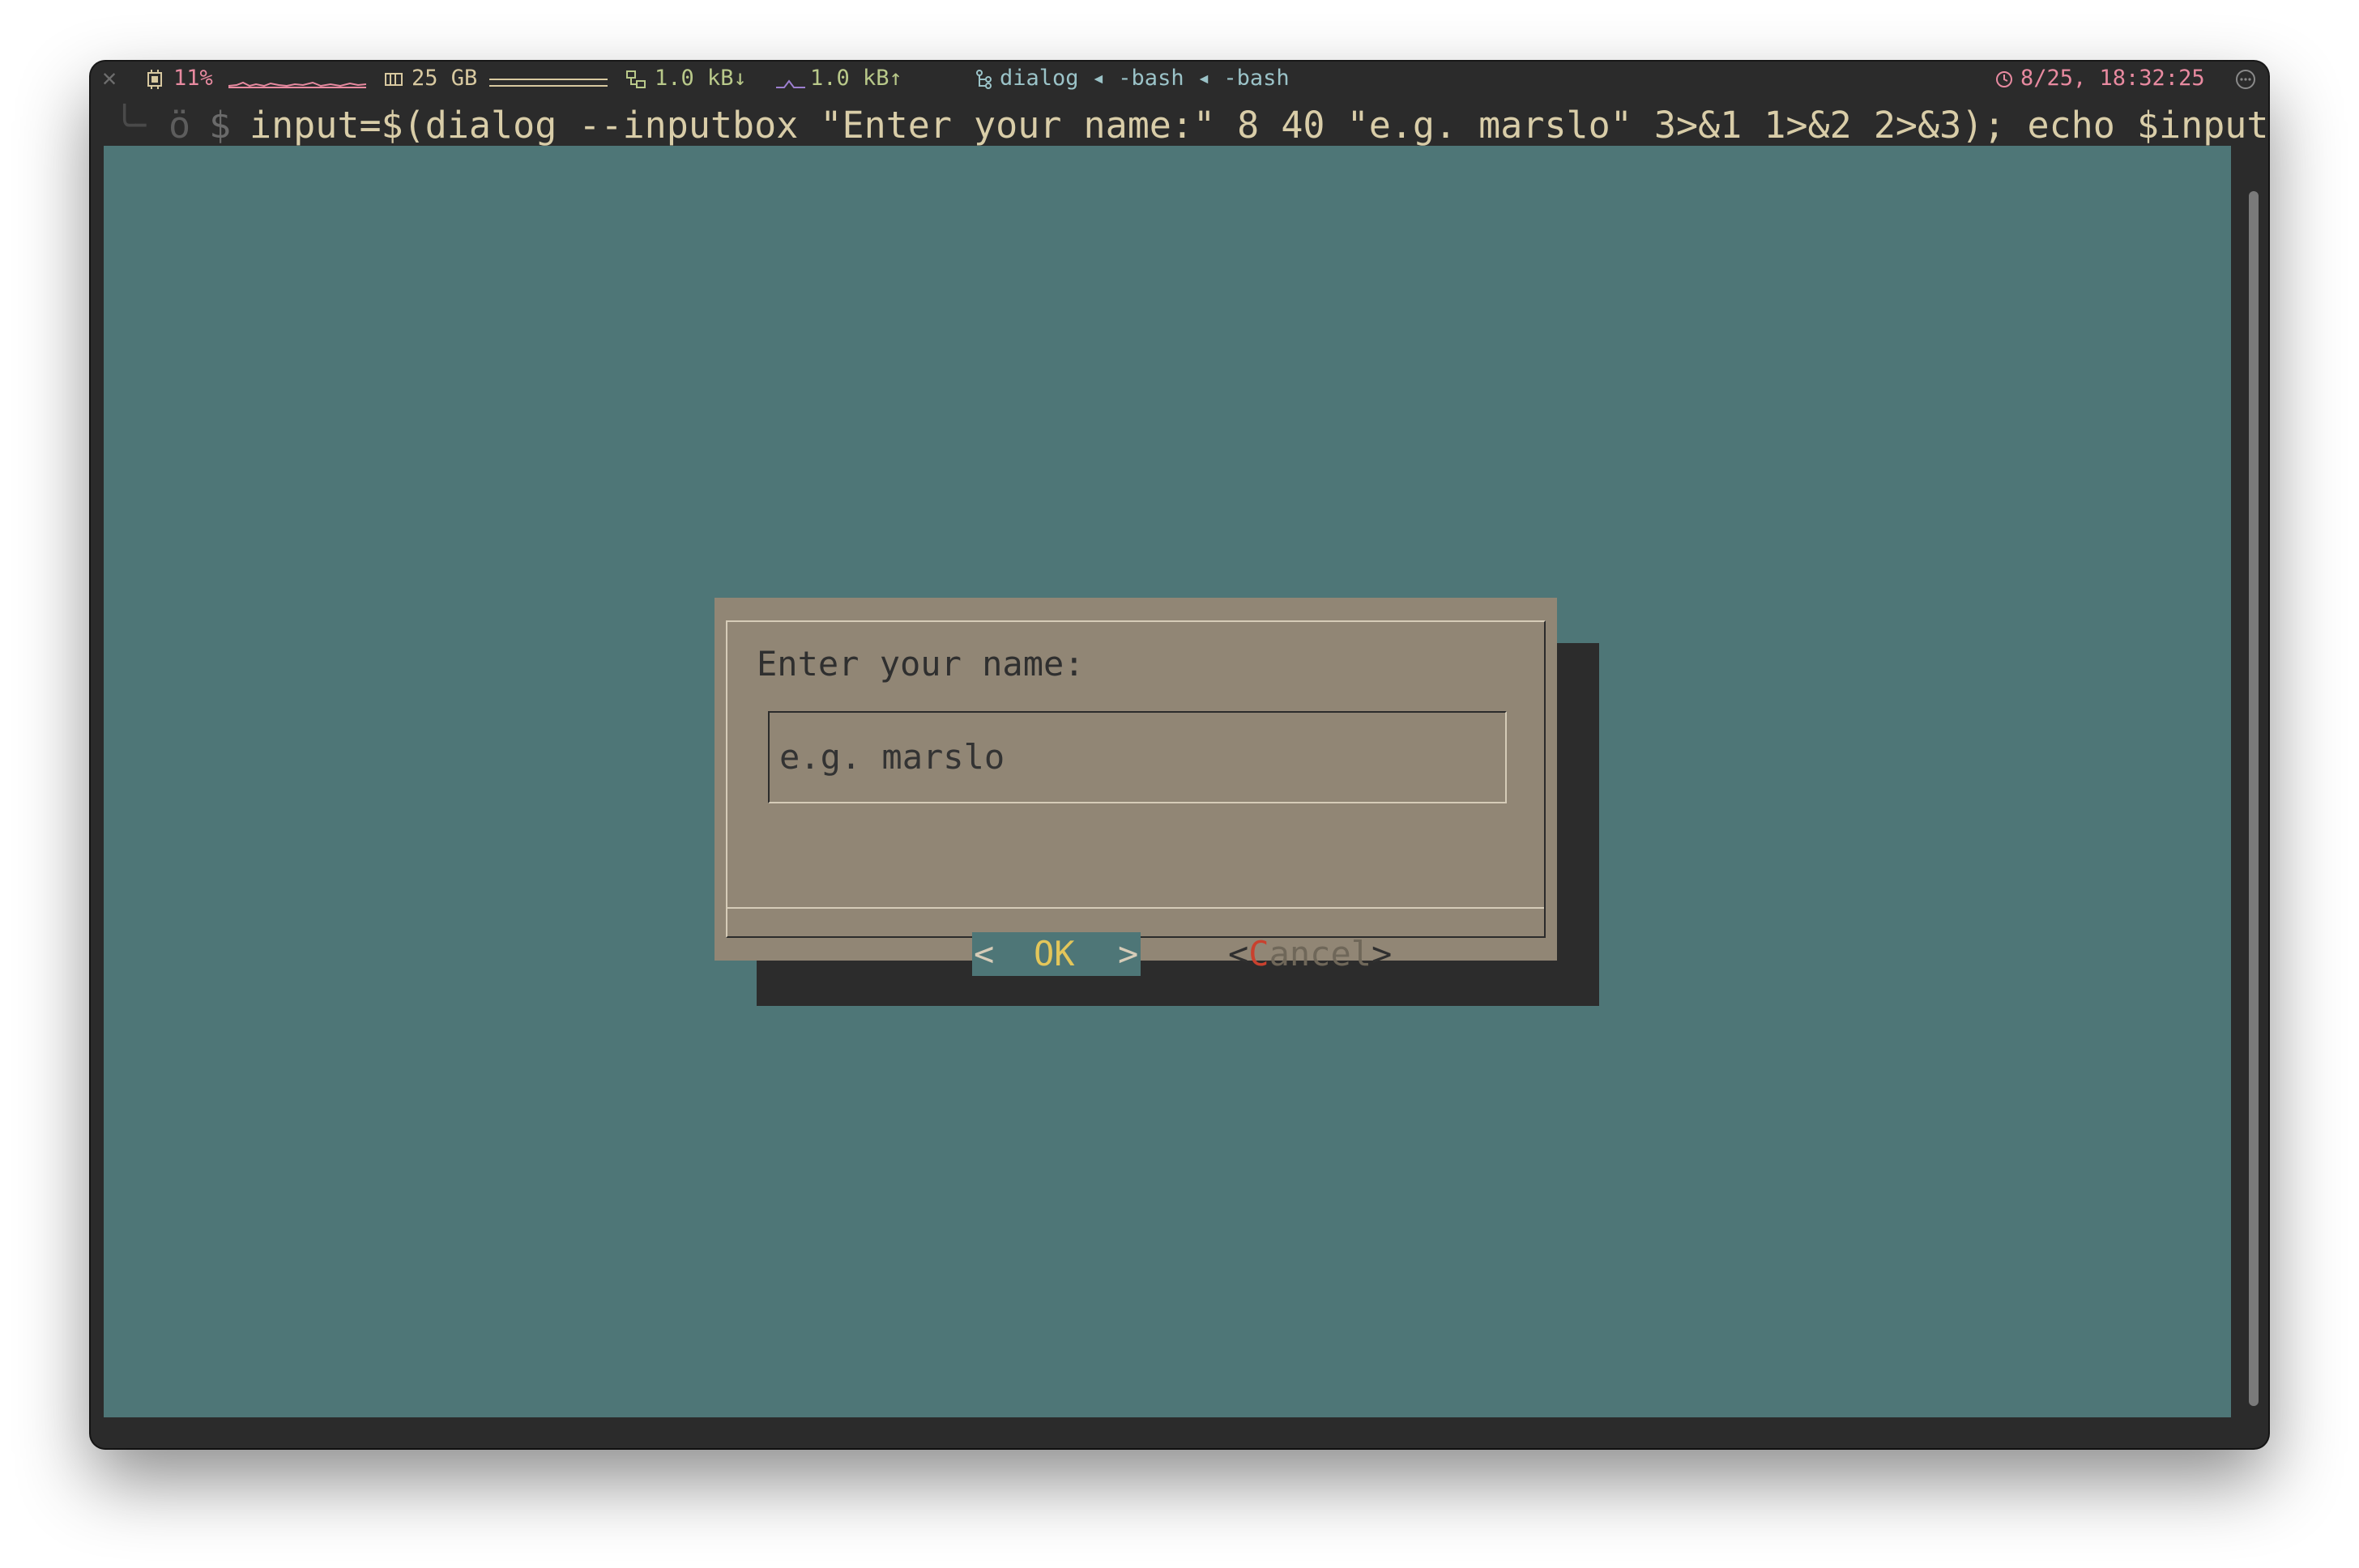 The width and height of the screenshot is (2359, 1568). What do you see at coordinates (1238, 954) in the screenshot?
I see `cancel-left-bracket: <` at bounding box center [1238, 954].